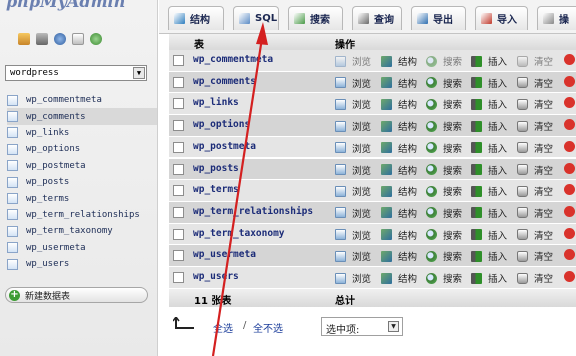 The height and width of the screenshot is (356, 576). Describe the element at coordinates (216, 189) in the screenshot. I see `table-name-link: wp_terms` at that location.